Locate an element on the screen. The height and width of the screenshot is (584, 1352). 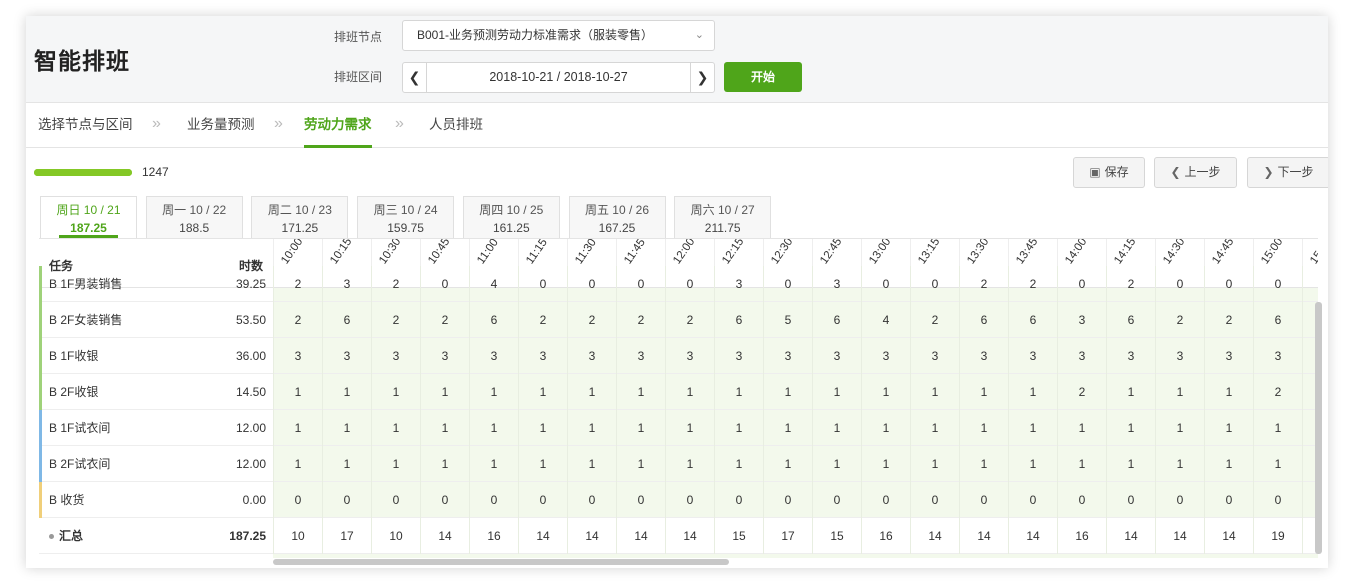
start-button: 开始 is located at coordinates (763, 77).